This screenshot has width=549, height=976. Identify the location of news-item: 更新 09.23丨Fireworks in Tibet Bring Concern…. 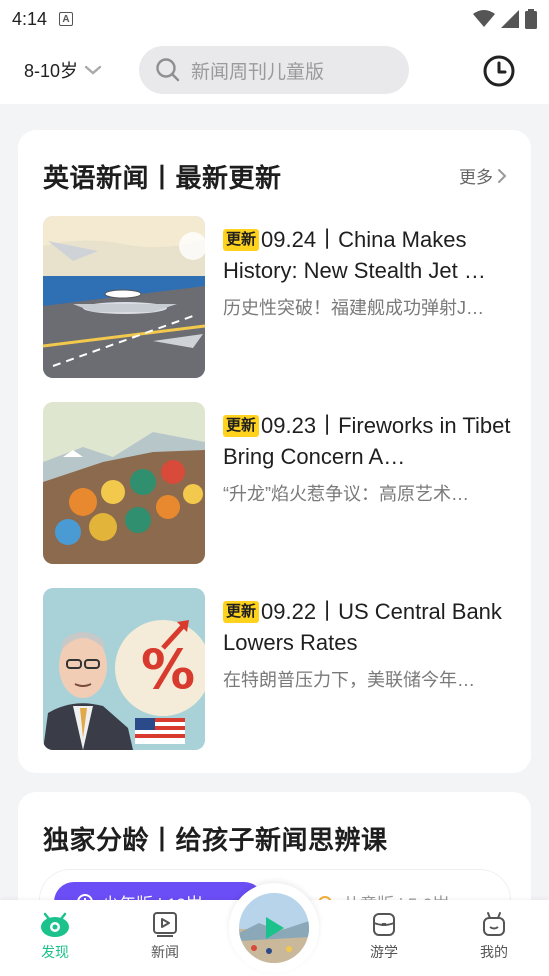
(278, 483).